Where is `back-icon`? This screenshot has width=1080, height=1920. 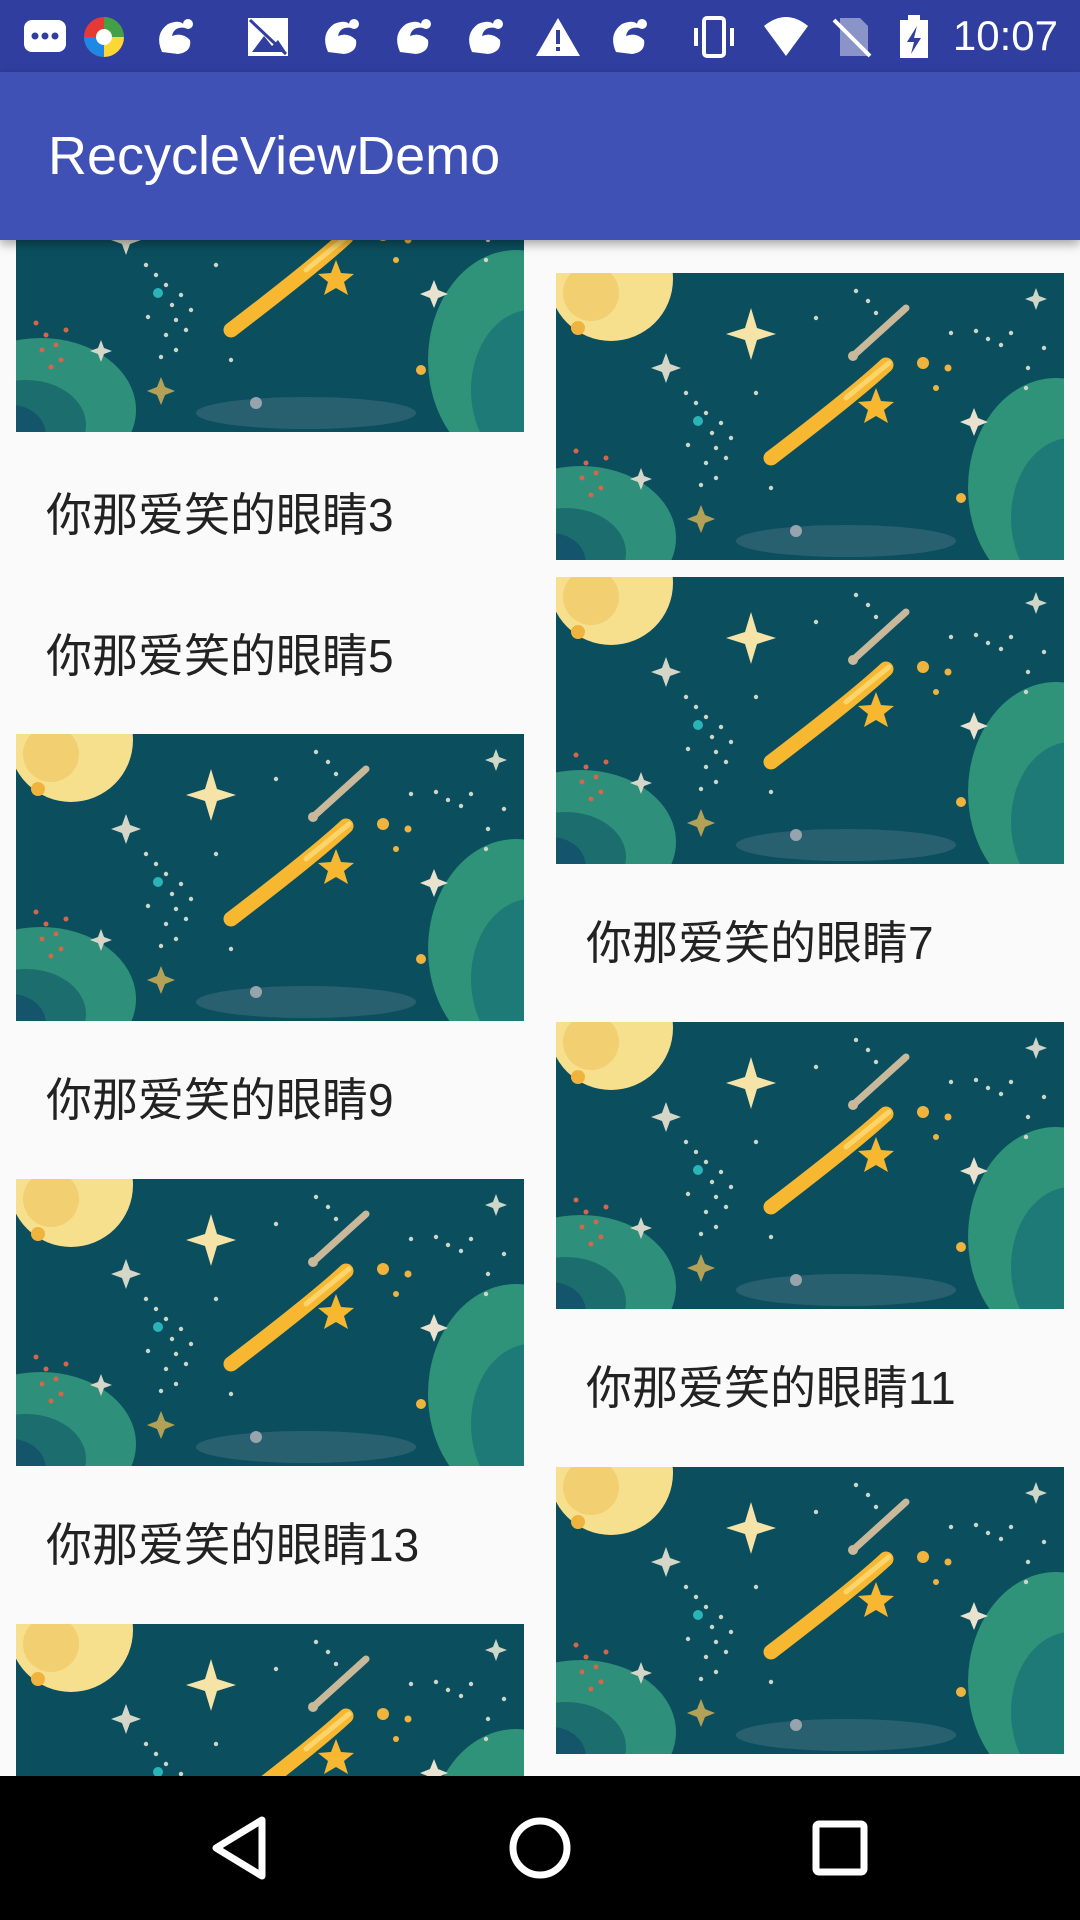 back-icon is located at coordinates (240, 1848).